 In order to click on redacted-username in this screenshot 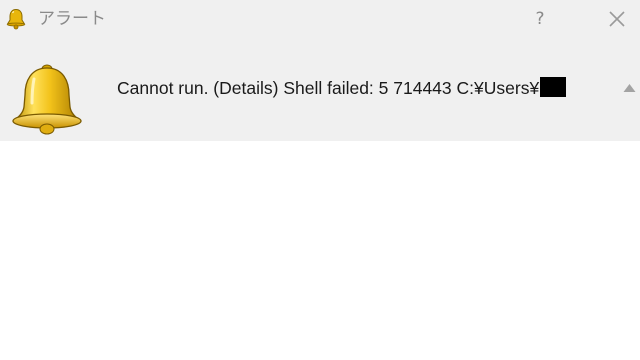, I will do `click(553, 87)`.